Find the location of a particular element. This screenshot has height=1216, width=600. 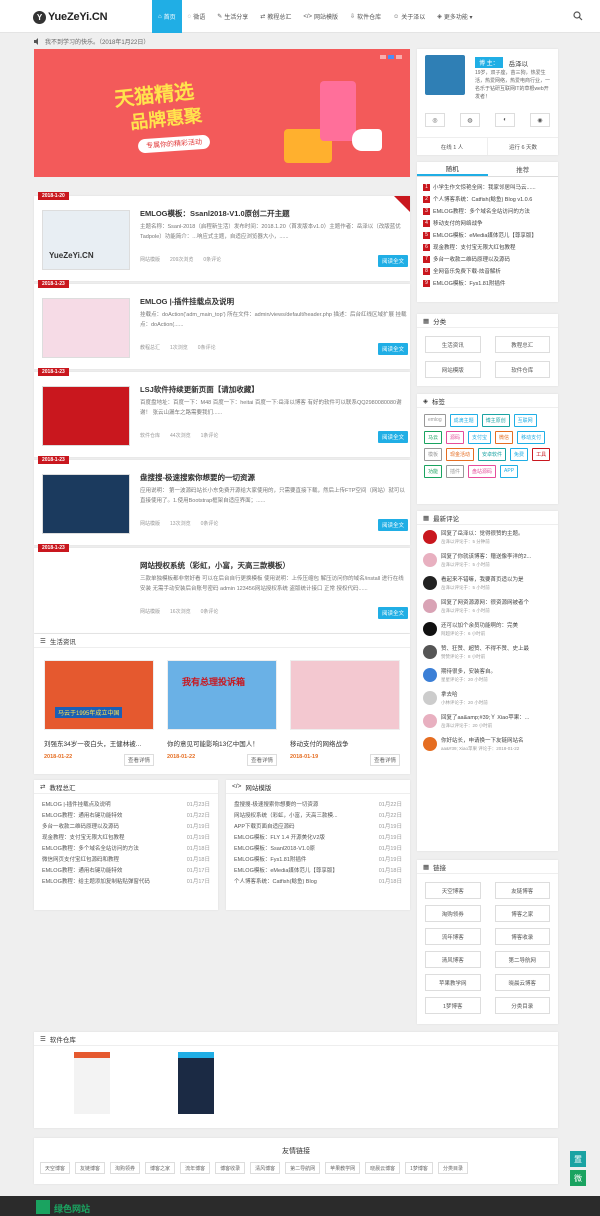

tag-item: 插件 is located at coordinates (455, 471).